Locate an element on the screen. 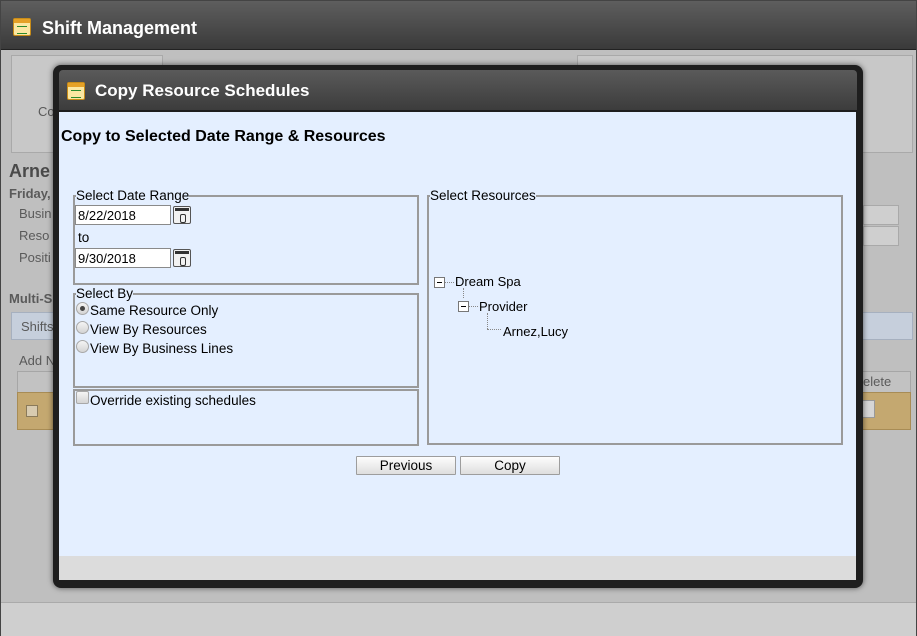 Image resolution: width=917 pixels, height=636 pixels. view-by-business-lines-label: View By Business Lines is located at coordinates (161, 348).